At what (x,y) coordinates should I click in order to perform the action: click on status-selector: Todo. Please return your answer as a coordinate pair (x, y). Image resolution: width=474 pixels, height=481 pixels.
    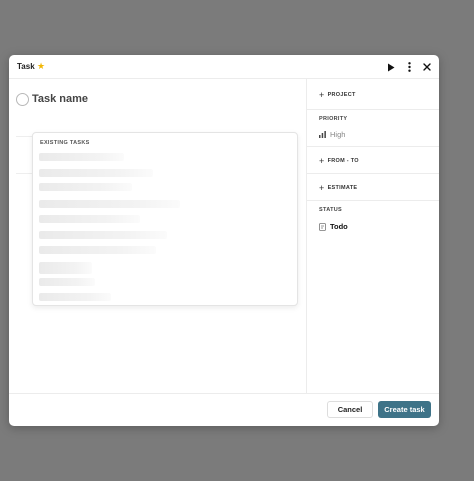
    Looking at the image, I should click on (333, 226).